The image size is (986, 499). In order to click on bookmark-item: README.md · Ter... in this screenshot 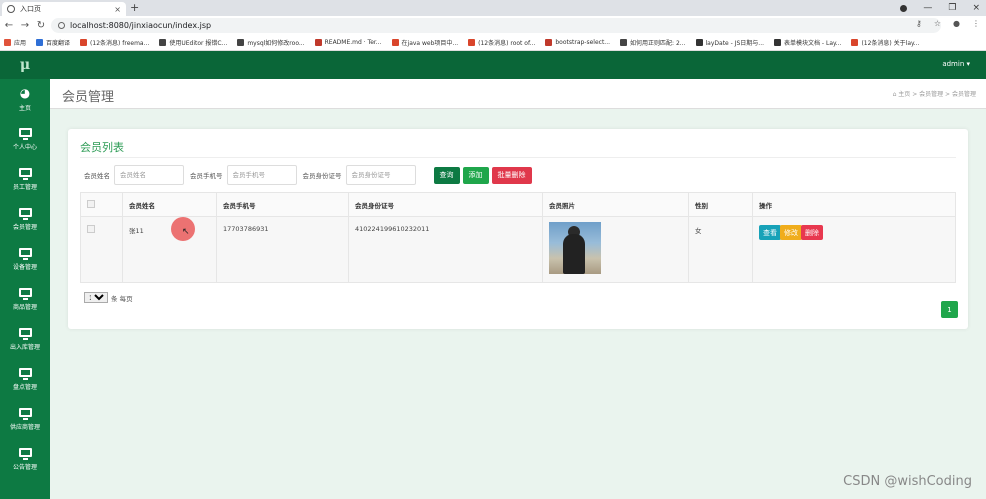, I will do `click(348, 42)`.